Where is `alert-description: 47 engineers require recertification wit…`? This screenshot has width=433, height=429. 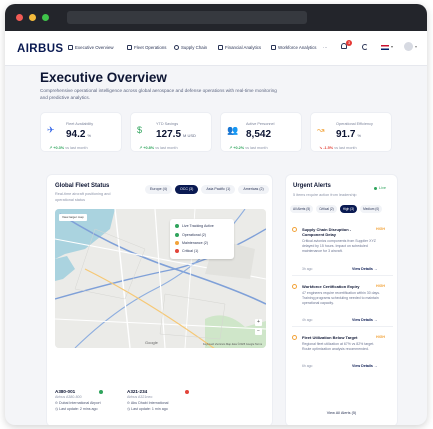
alert-description: 47 engineers require recertification wit… is located at coordinates (341, 298).